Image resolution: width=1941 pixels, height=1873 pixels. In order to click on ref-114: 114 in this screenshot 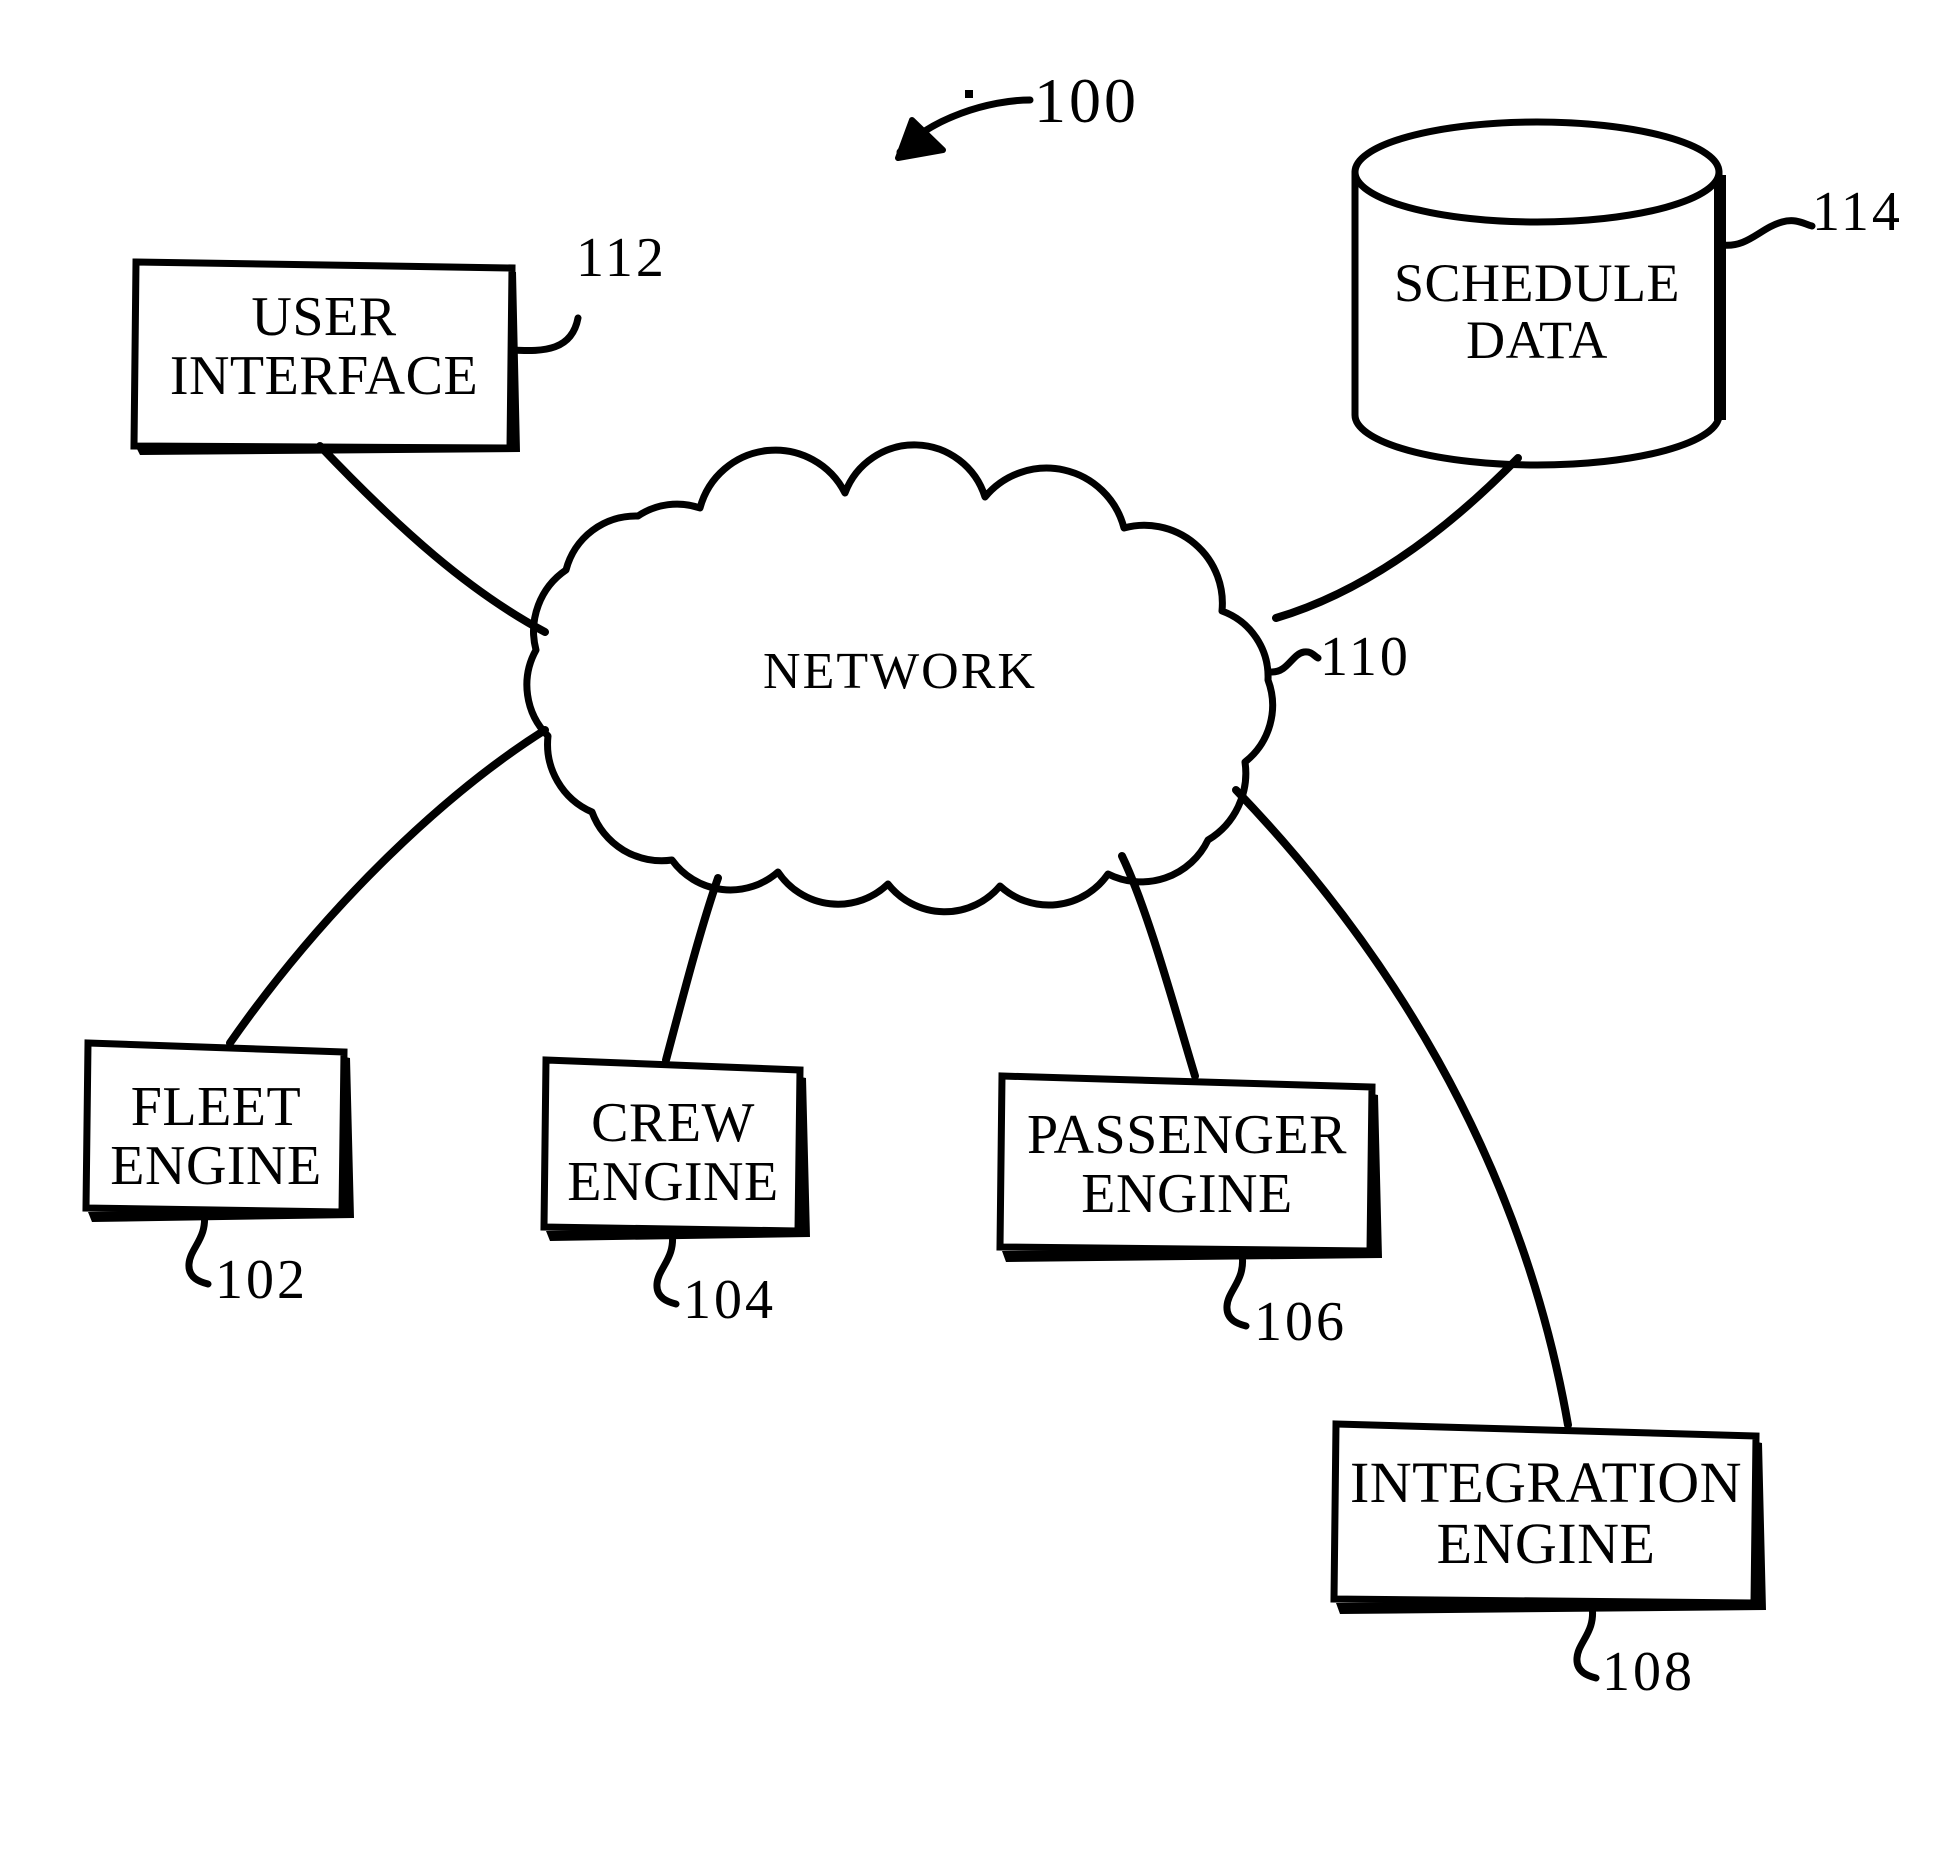, I will do `click(1857, 212)`.